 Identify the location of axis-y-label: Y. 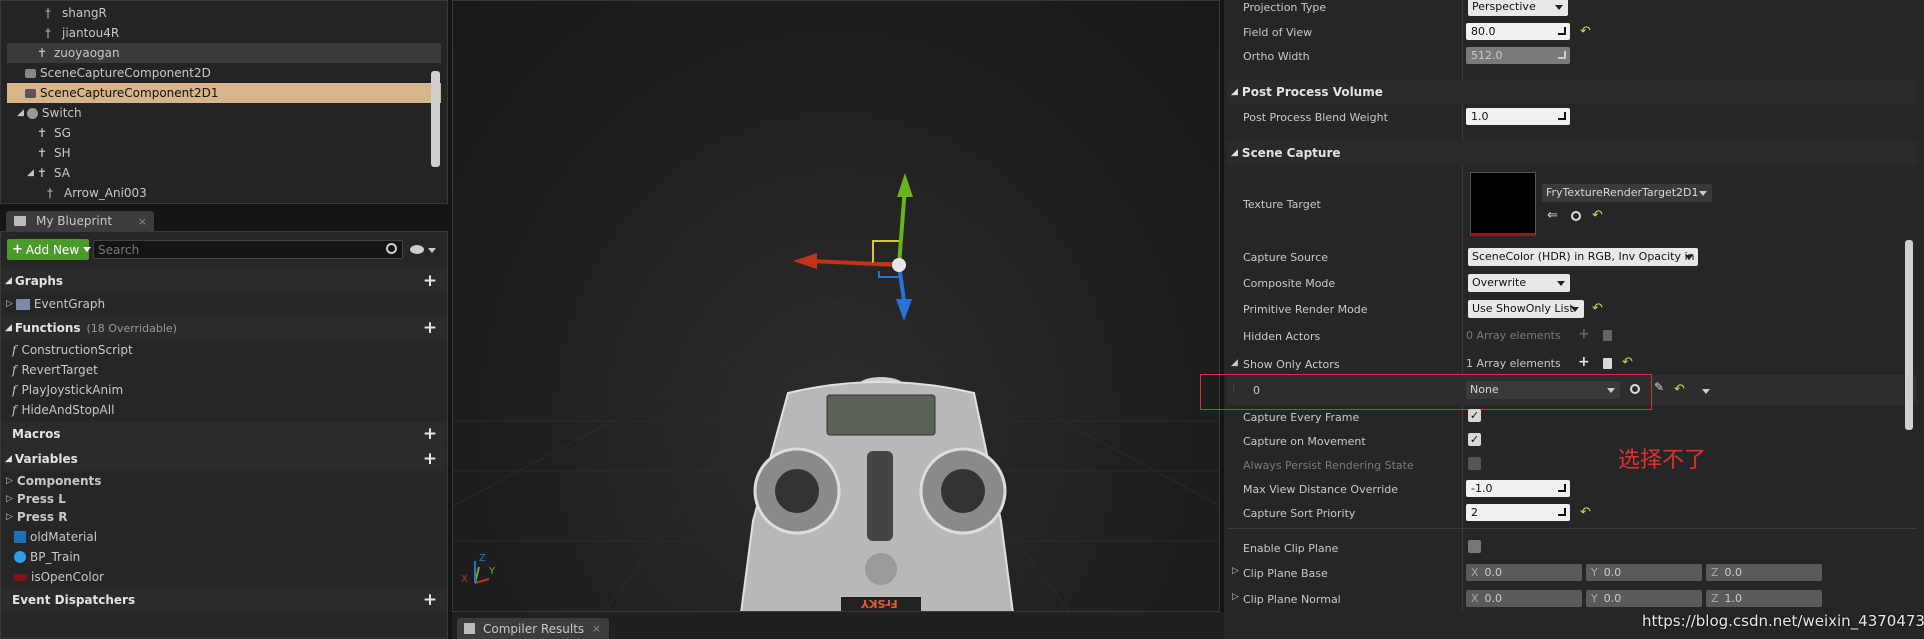
(492, 571).